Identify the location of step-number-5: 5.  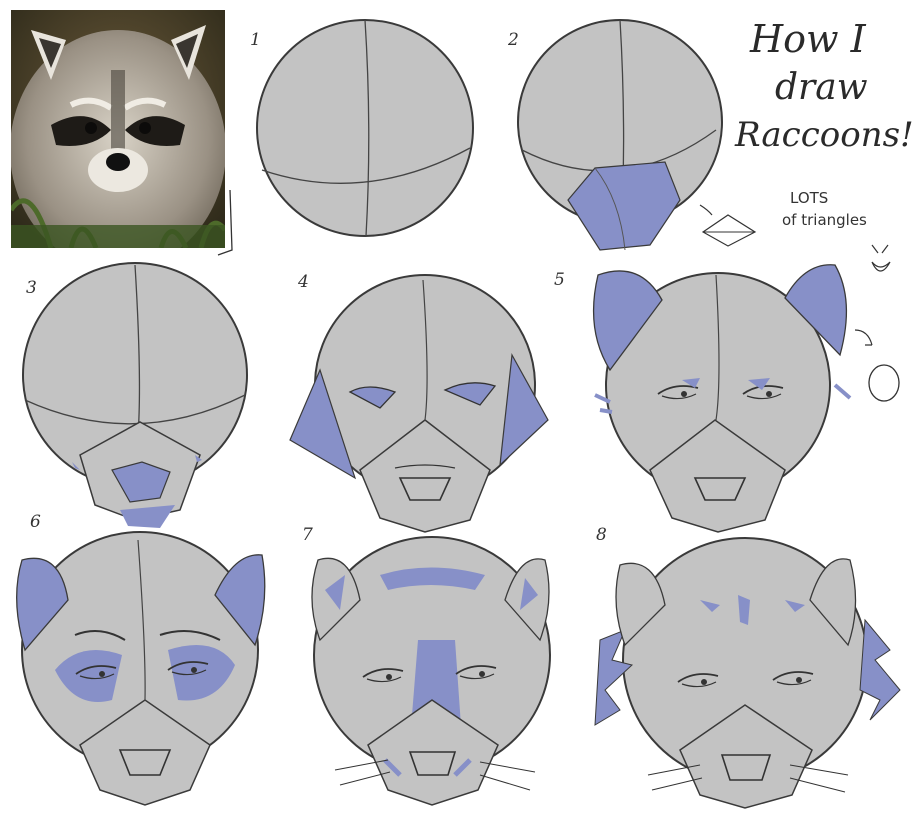
(559, 280).